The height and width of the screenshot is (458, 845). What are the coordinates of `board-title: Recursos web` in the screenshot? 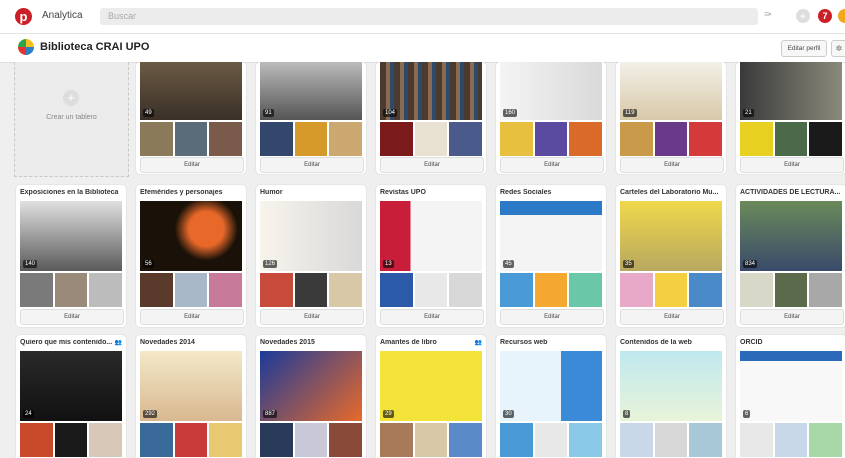 It's located at (524, 342).